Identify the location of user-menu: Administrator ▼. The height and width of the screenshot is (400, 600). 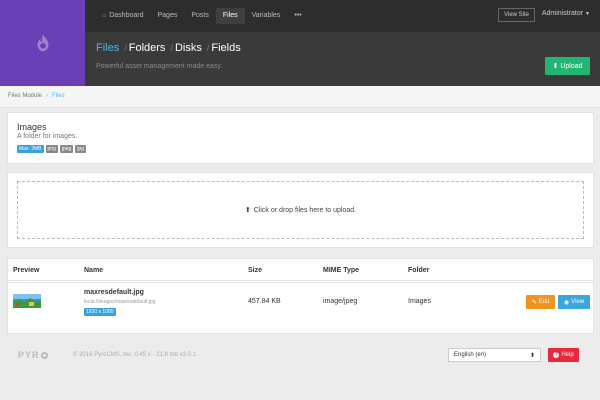
(566, 13).